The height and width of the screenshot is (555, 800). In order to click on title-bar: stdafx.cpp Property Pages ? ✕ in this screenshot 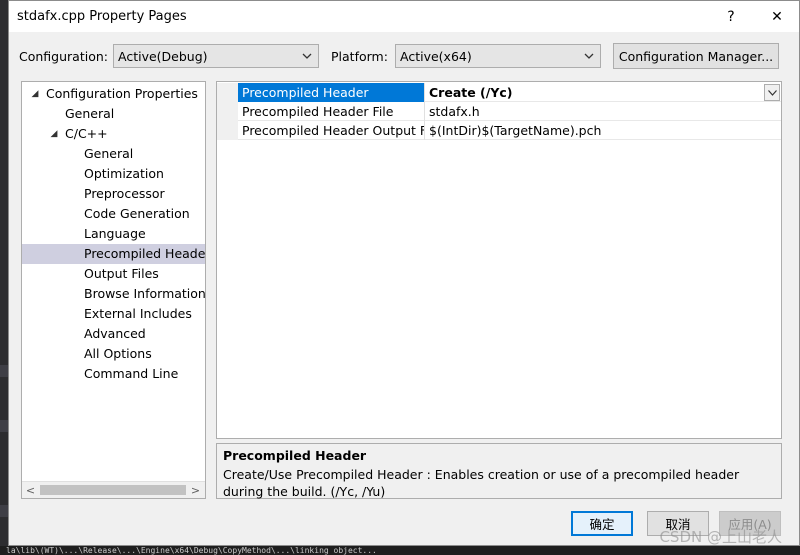, I will do `click(404, 16)`.